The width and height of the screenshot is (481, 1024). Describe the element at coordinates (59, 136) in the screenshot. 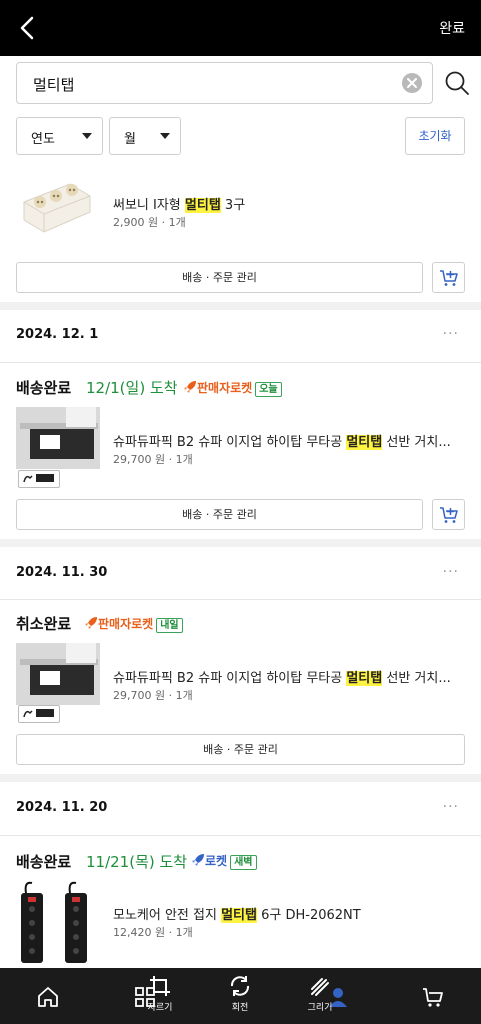

I see `year-select: 연도` at that location.